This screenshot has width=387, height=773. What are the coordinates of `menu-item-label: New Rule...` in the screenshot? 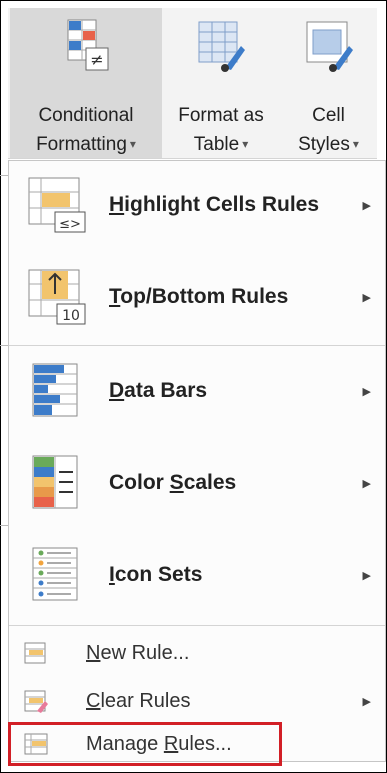 It's located at (138, 653).